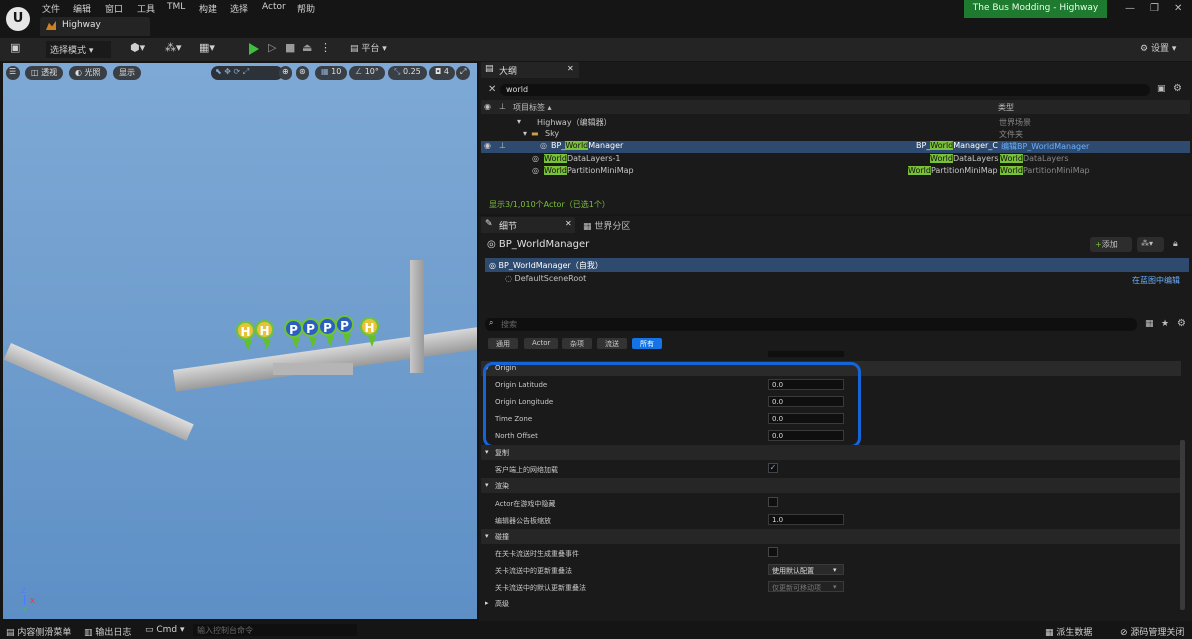 This screenshot has height=639, width=1192. What do you see at coordinates (806, 586) in the screenshot?
I see `default-overlap-dropdown: 仅更新可移动项 ▾` at bounding box center [806, 586].